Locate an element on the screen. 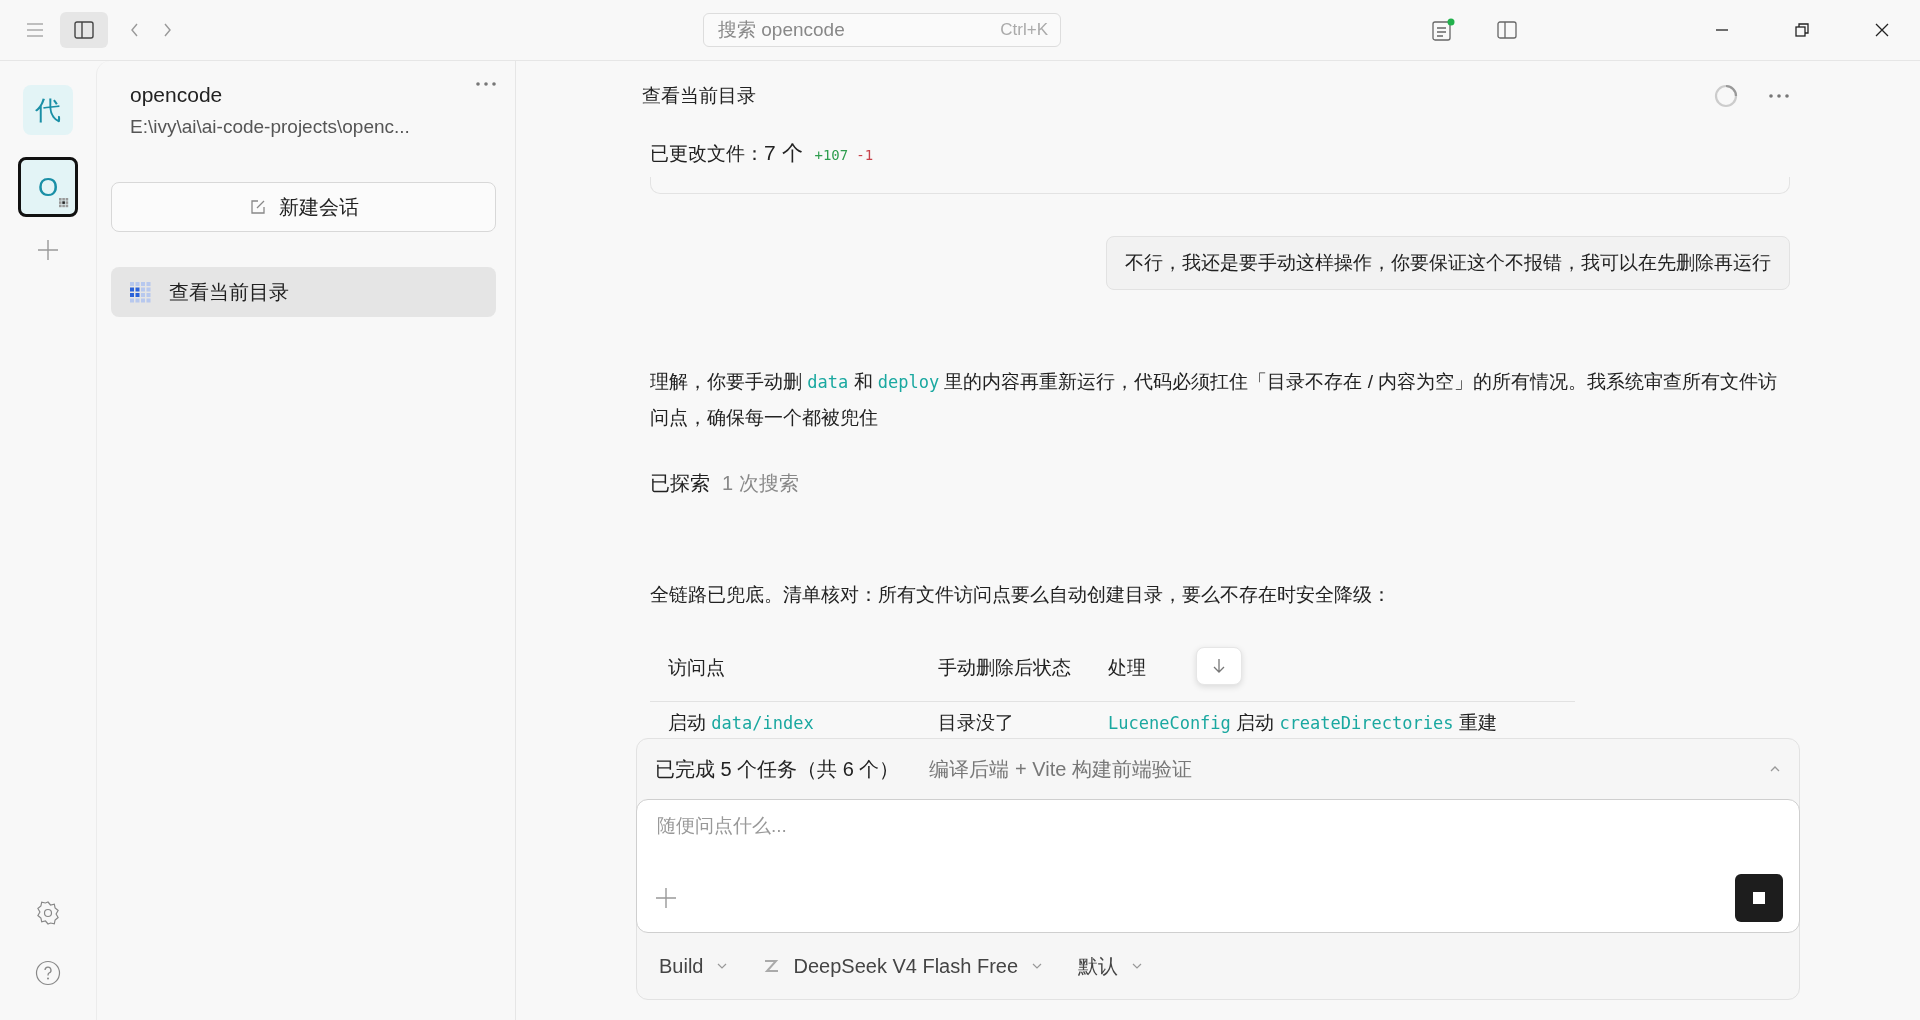 This screenshot has height=1020, width=1920. forward-icon is located at coordinates (167, 30).